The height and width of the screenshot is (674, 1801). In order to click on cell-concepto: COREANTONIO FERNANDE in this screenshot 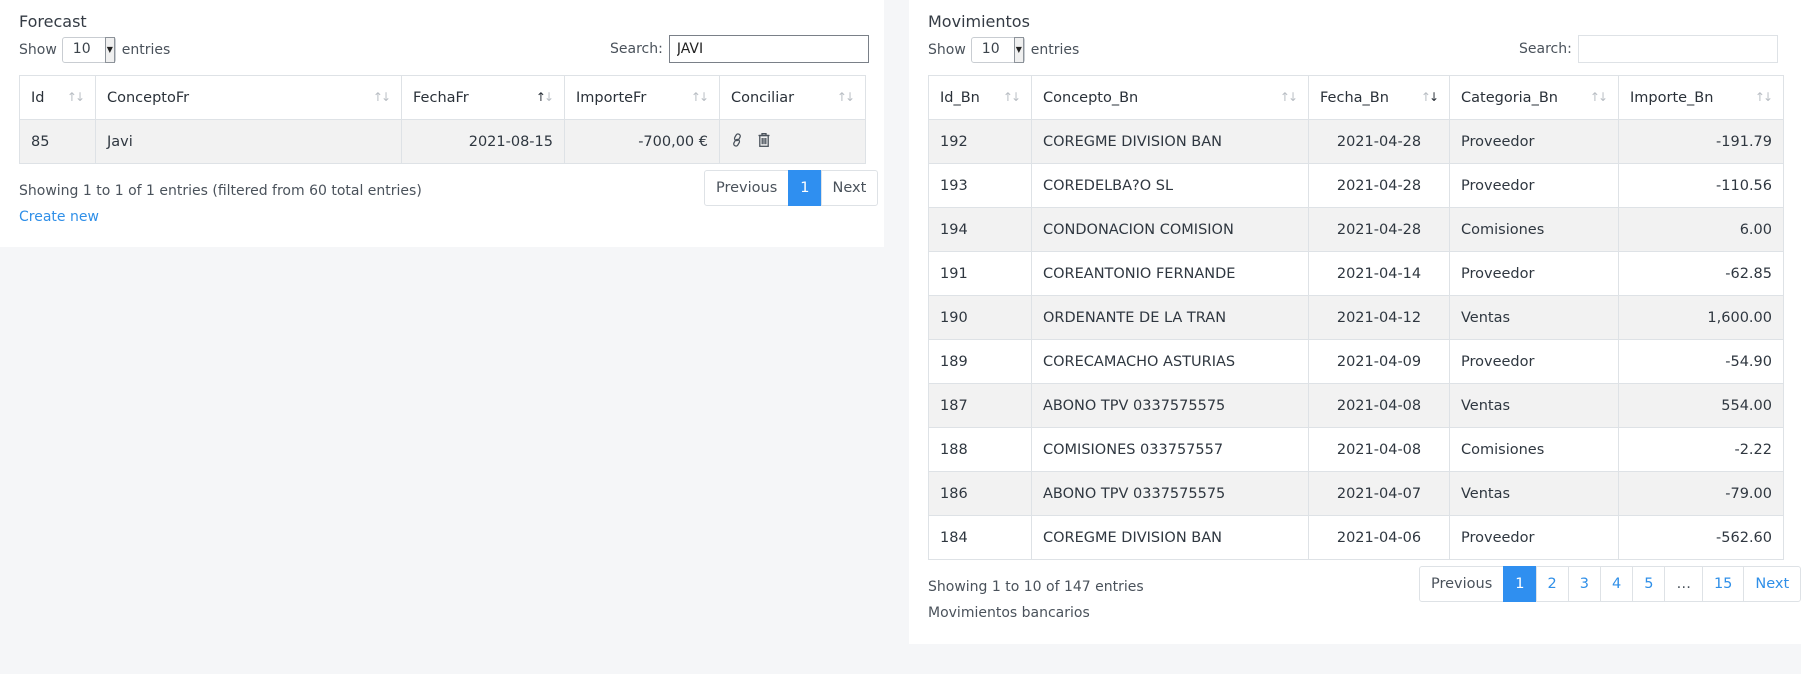, I will do `click(1170, 273)`.